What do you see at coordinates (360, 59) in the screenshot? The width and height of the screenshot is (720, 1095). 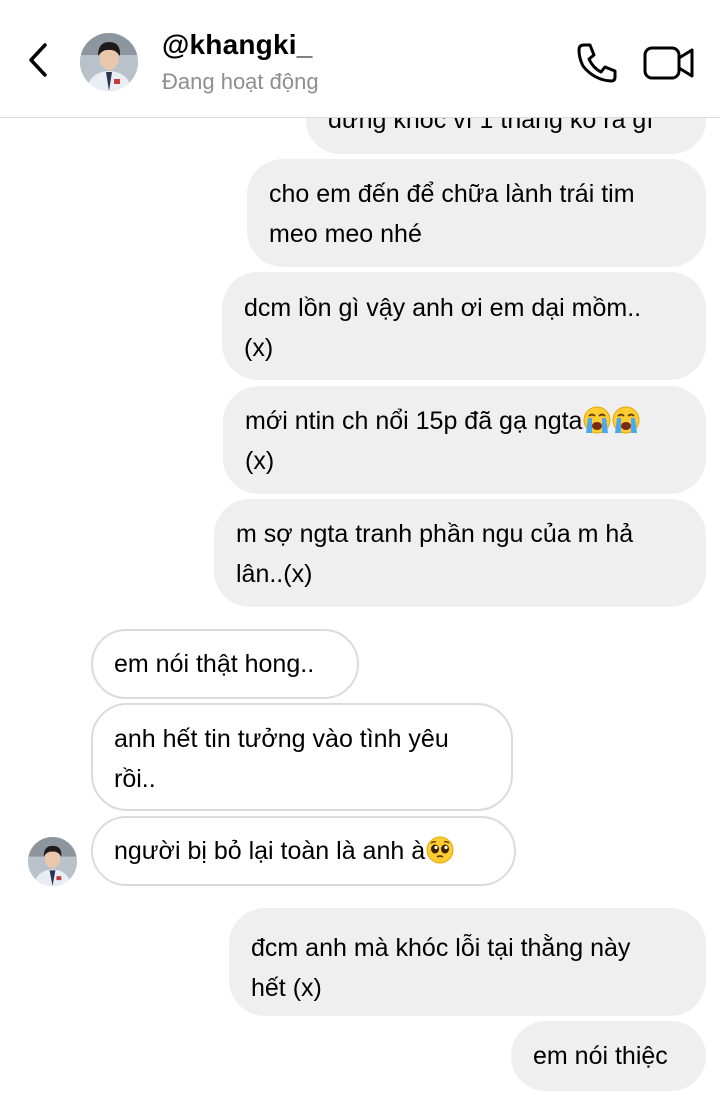 I see `chat-header: @khangki_ Đang hoạt động` at bounding box center [360, 59].